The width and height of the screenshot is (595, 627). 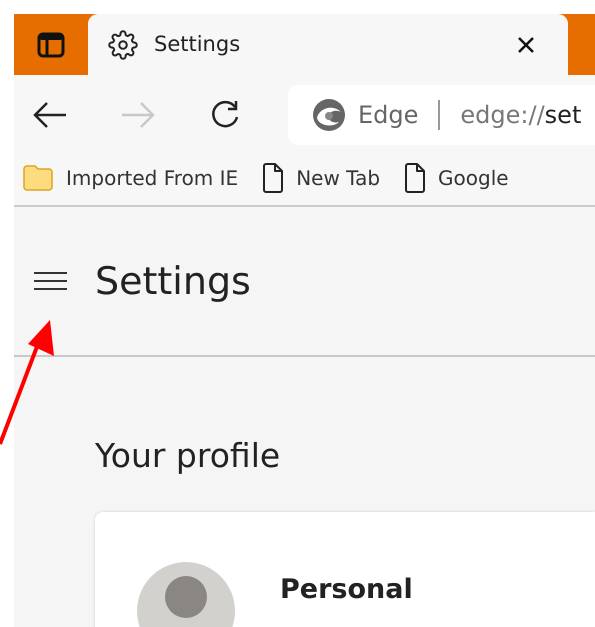 I want to click on profile-name: Personal, so click(x=346, y=591).